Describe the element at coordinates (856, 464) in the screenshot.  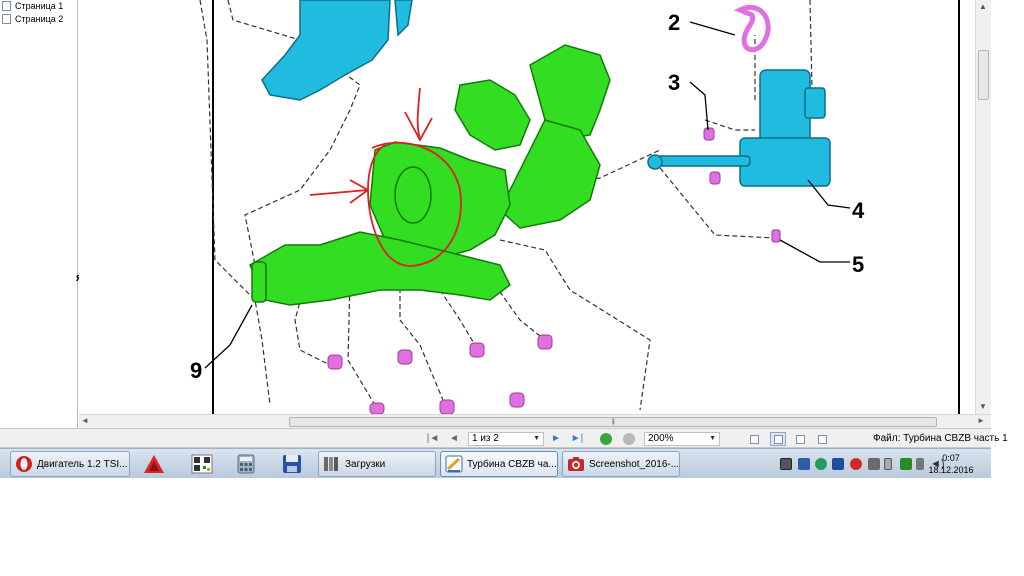
I see `record-icon` at that location.